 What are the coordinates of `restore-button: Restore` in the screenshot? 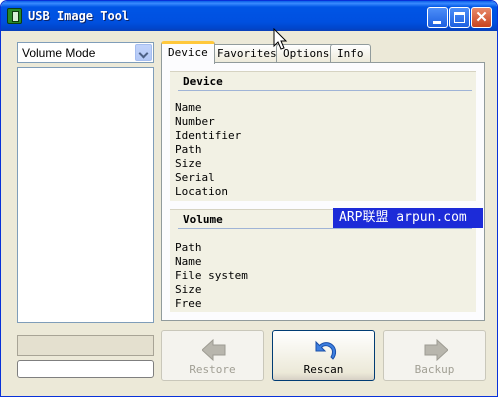 It's located at (212, 355).